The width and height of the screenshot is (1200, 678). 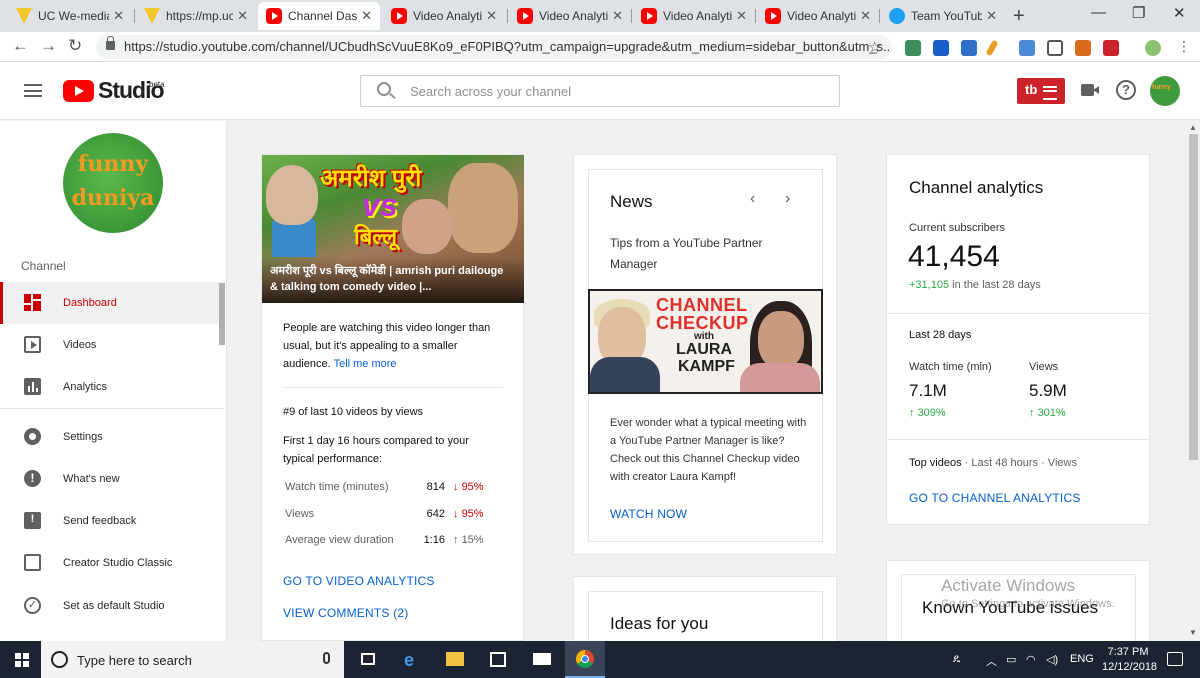 I want to click on chevron-left-icon: ‹, so click(x=752, y=199).